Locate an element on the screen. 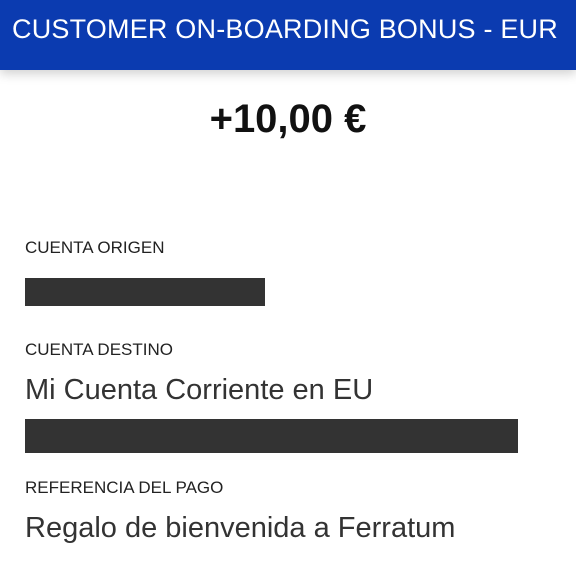 The width and height of the screenshot is (576, 570). page-title: CUSTOMER ON-BOARDING BONUS - EUR is located at coordinates (285, 29).